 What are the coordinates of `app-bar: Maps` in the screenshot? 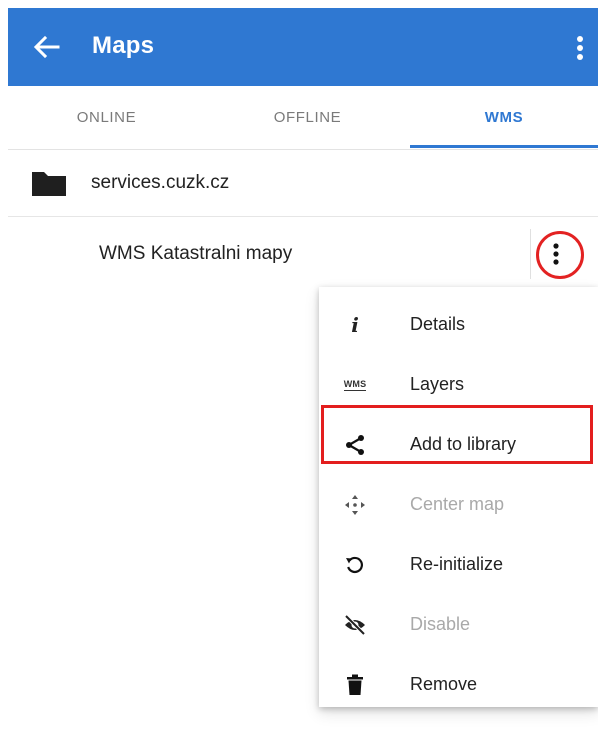 It's located at (303, 47).